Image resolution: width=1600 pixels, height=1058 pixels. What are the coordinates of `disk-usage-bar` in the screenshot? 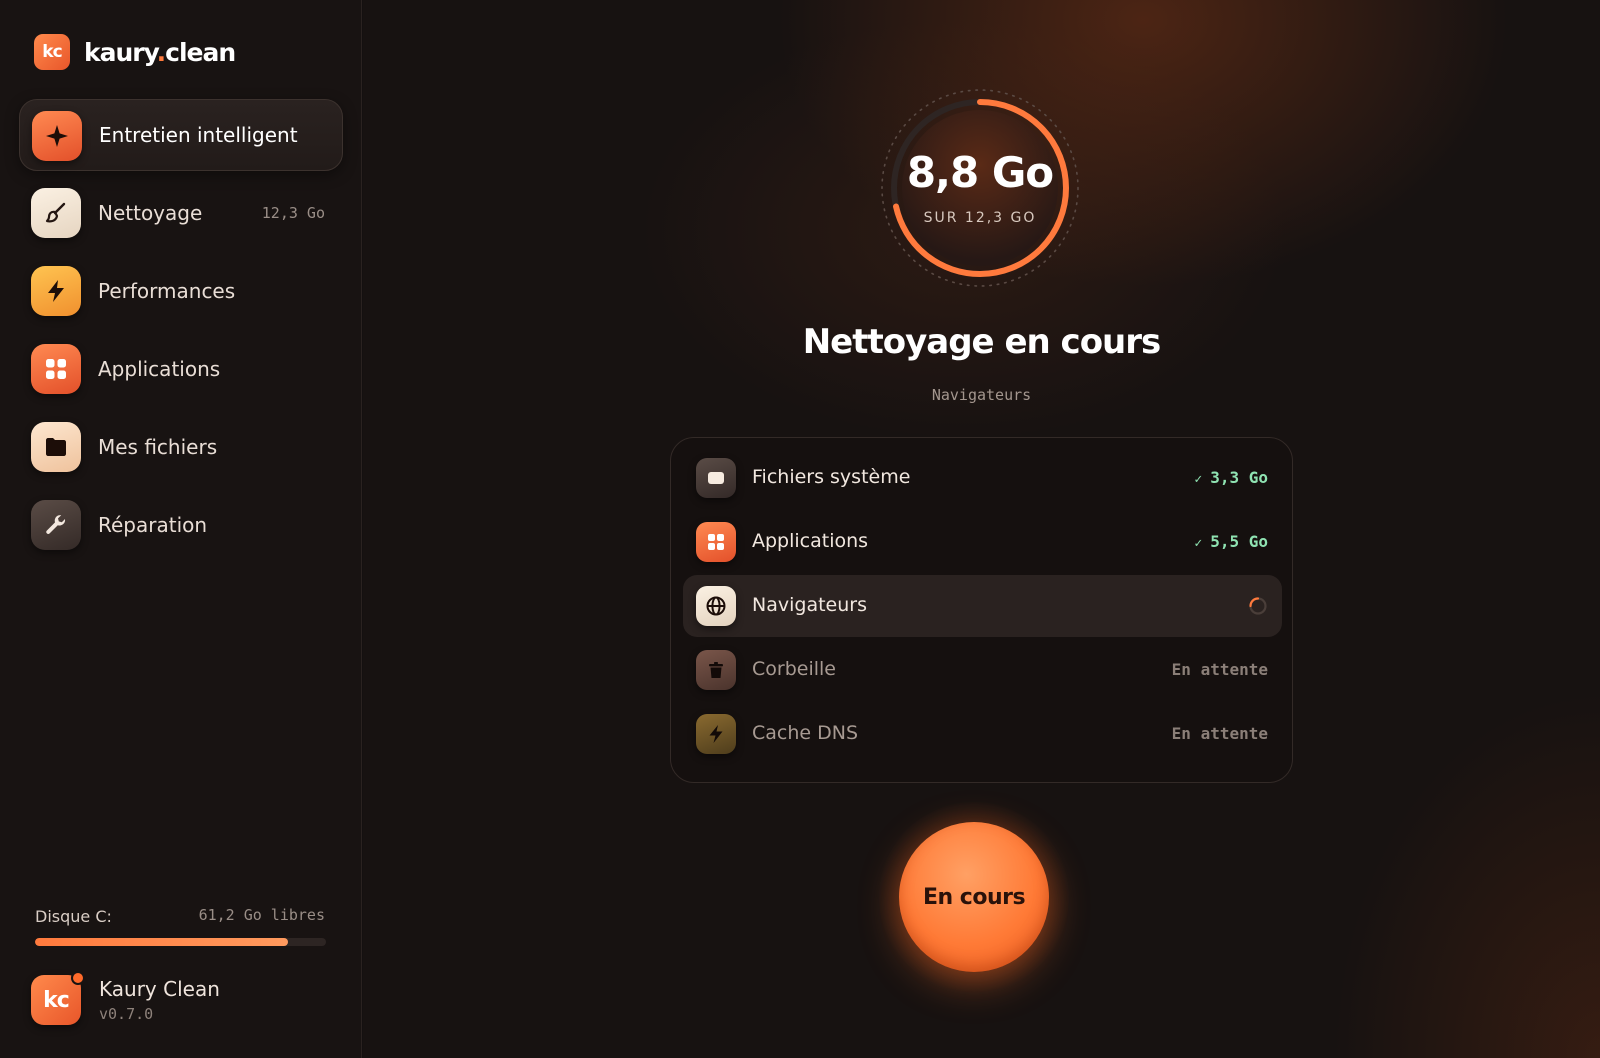 It's located at (180, 942).